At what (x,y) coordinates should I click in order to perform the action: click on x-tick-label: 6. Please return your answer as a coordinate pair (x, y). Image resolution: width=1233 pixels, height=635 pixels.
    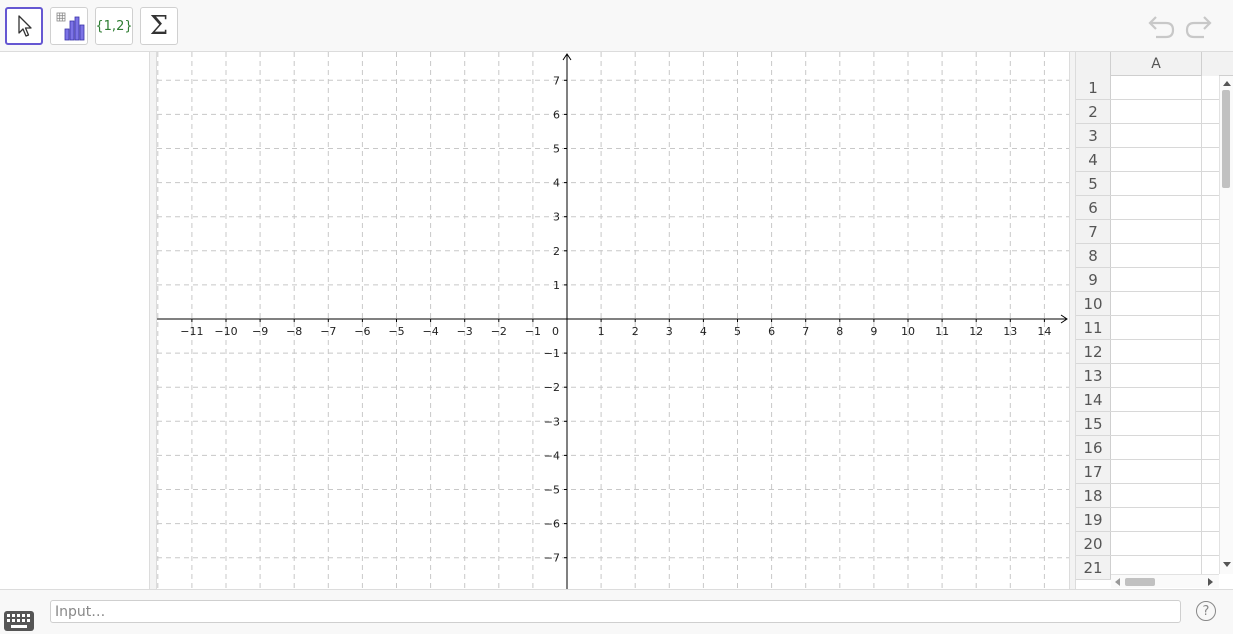
    Looking at the image, I should click on (771, 331).